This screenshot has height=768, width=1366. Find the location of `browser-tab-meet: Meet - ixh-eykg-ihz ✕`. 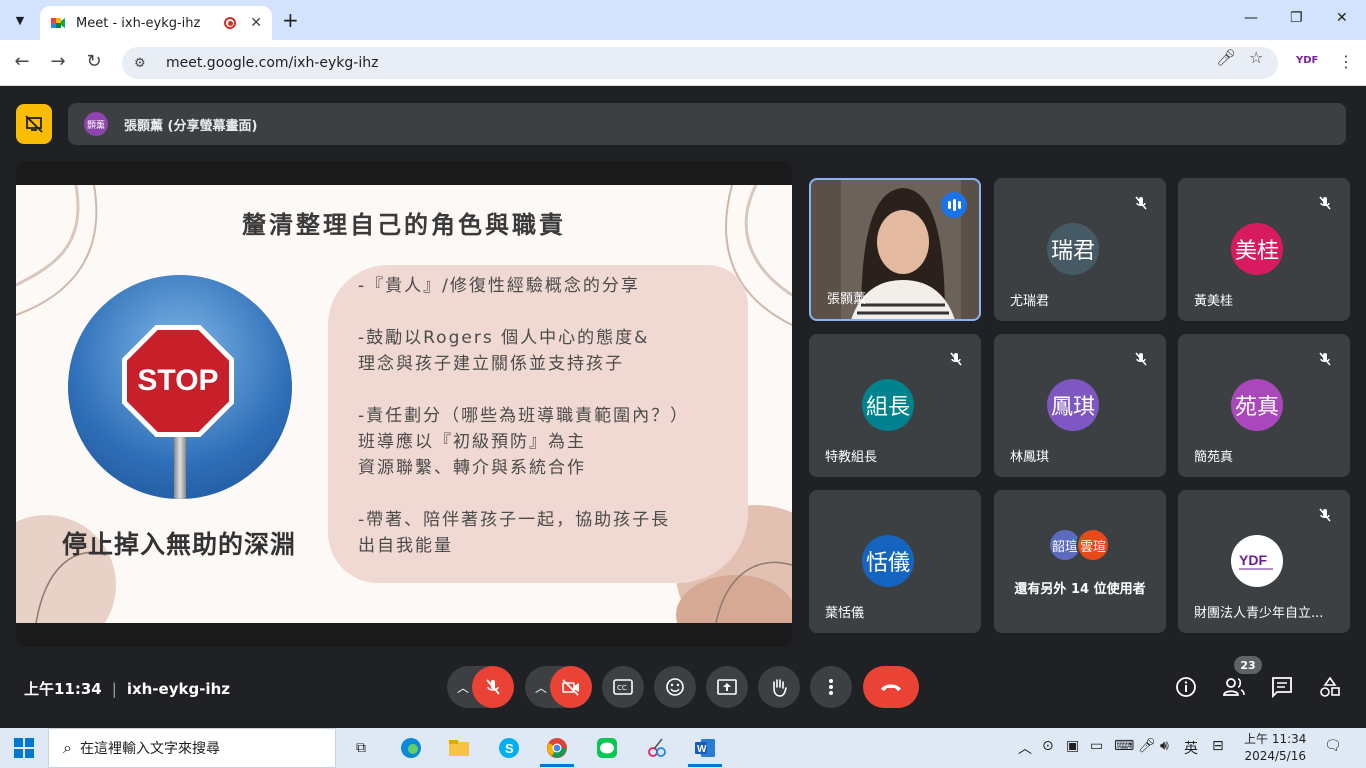

browser-tab-meet: Meet - ixh-eykg-ihz ✕ is located at coordinates (156, 23).